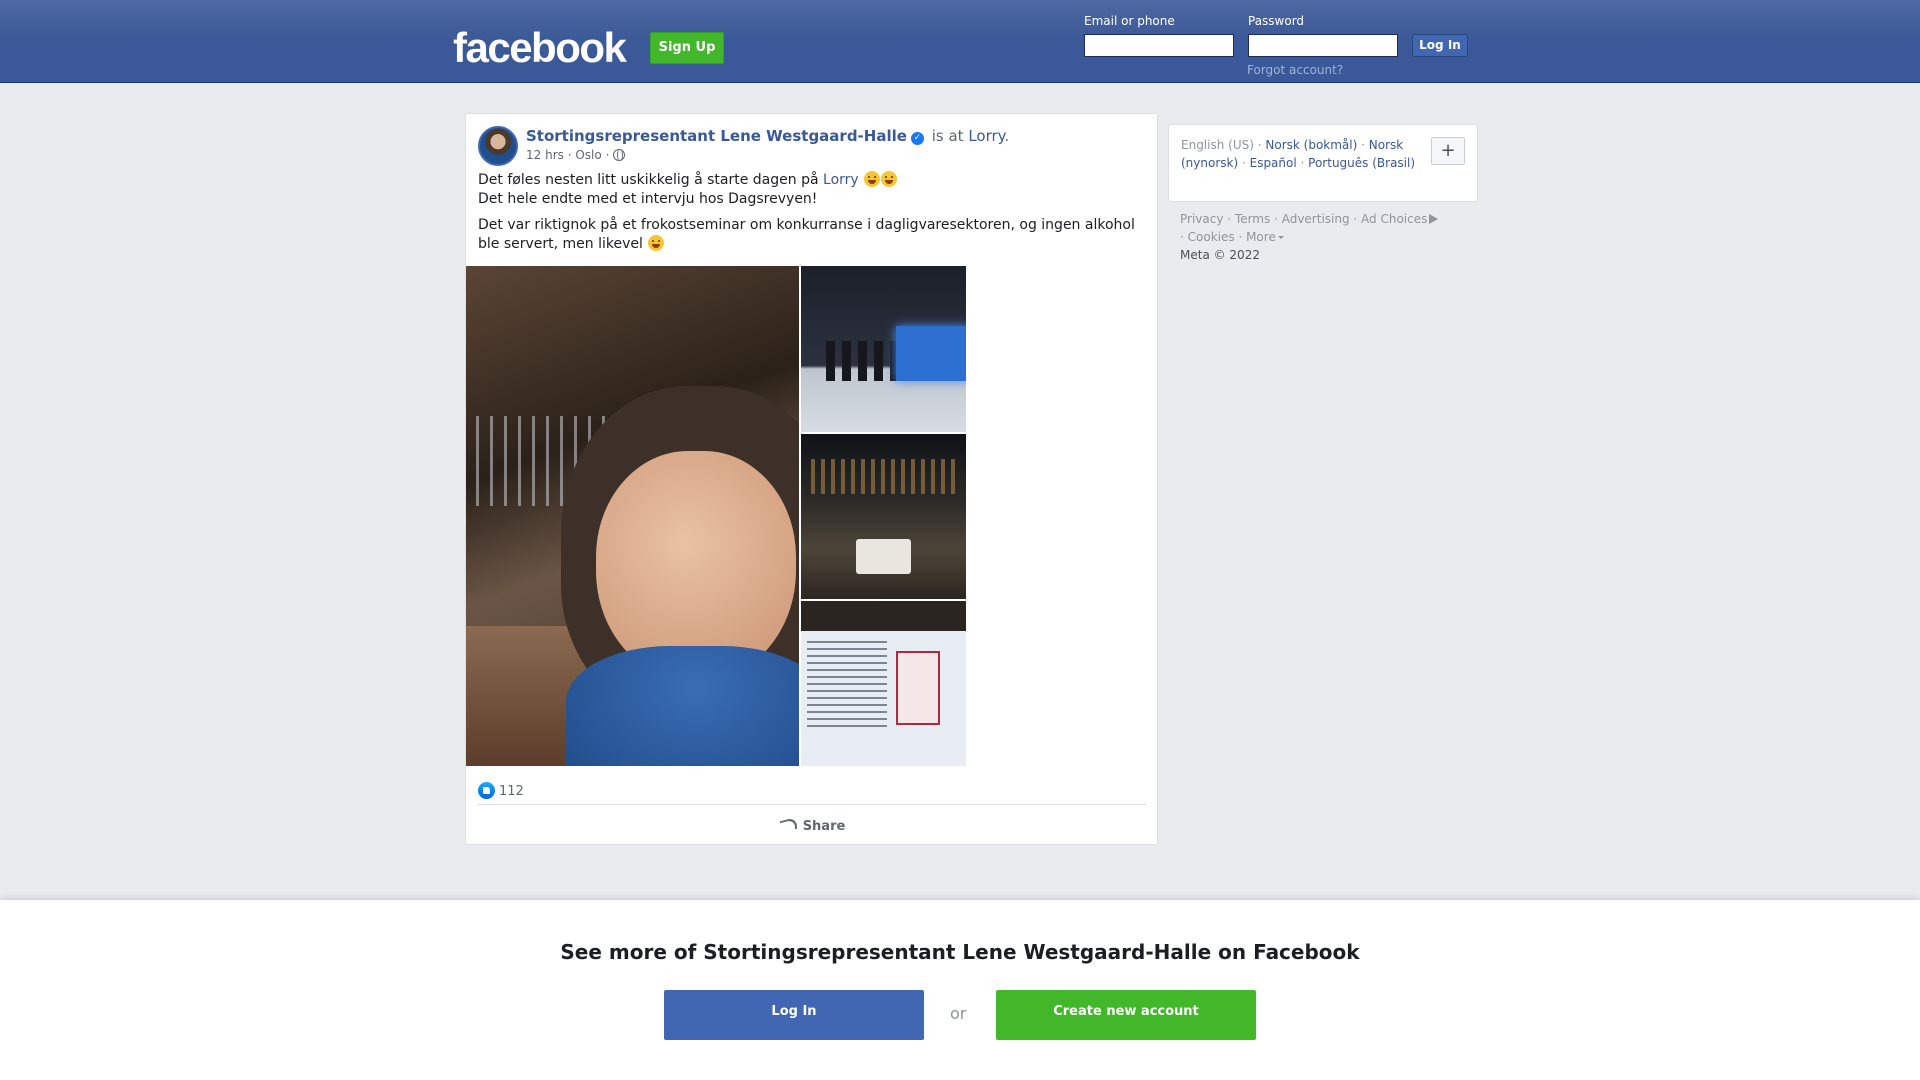  Describe the element at coordinates (687, 48) in the screenshot. I see `sign-up-button: Sign Up` at that location.